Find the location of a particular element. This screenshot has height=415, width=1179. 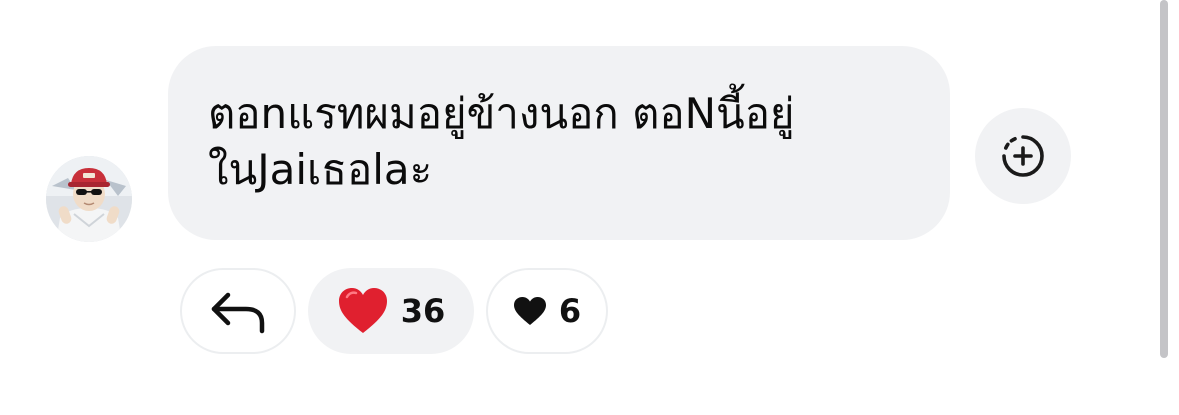

avatar-image is located at coordinates (89, 199).